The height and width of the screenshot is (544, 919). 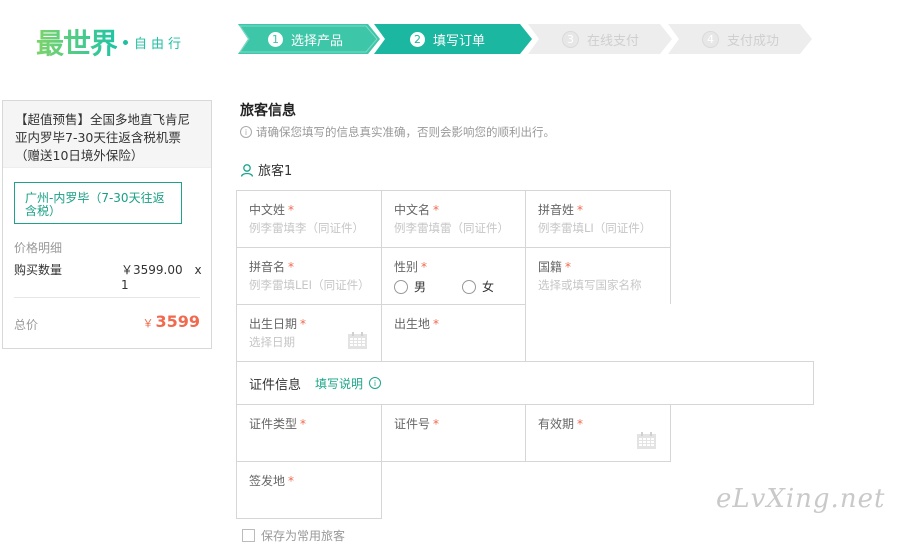 What do you see at coordinates (160, 44) in the screenshot?
I see `logo-tagline: 自由行` at bounding box center [160, 44].